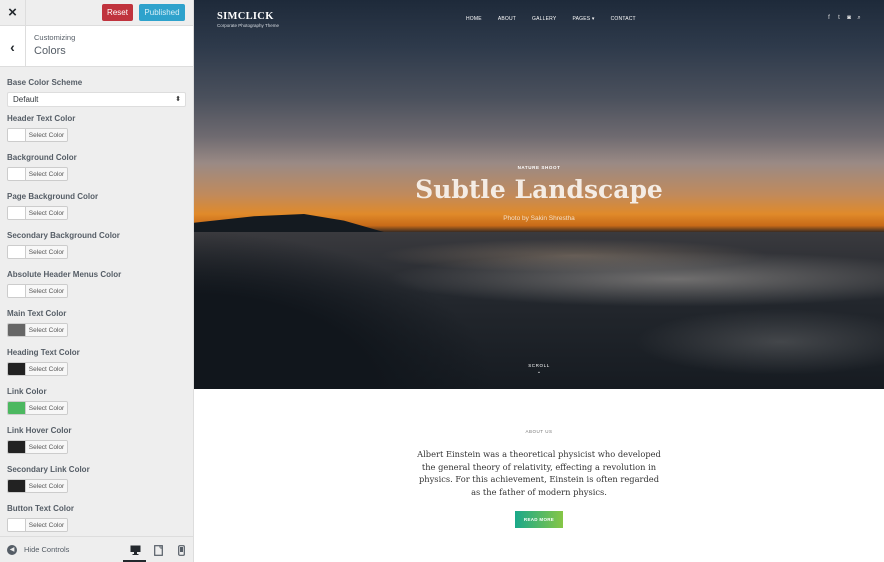 This screenshot has width=884, height=562. What do you see at coordinates (96, 405) in the screenshot?
I see `color-control: Link Color Select Color` at bounding box center [96, 405].